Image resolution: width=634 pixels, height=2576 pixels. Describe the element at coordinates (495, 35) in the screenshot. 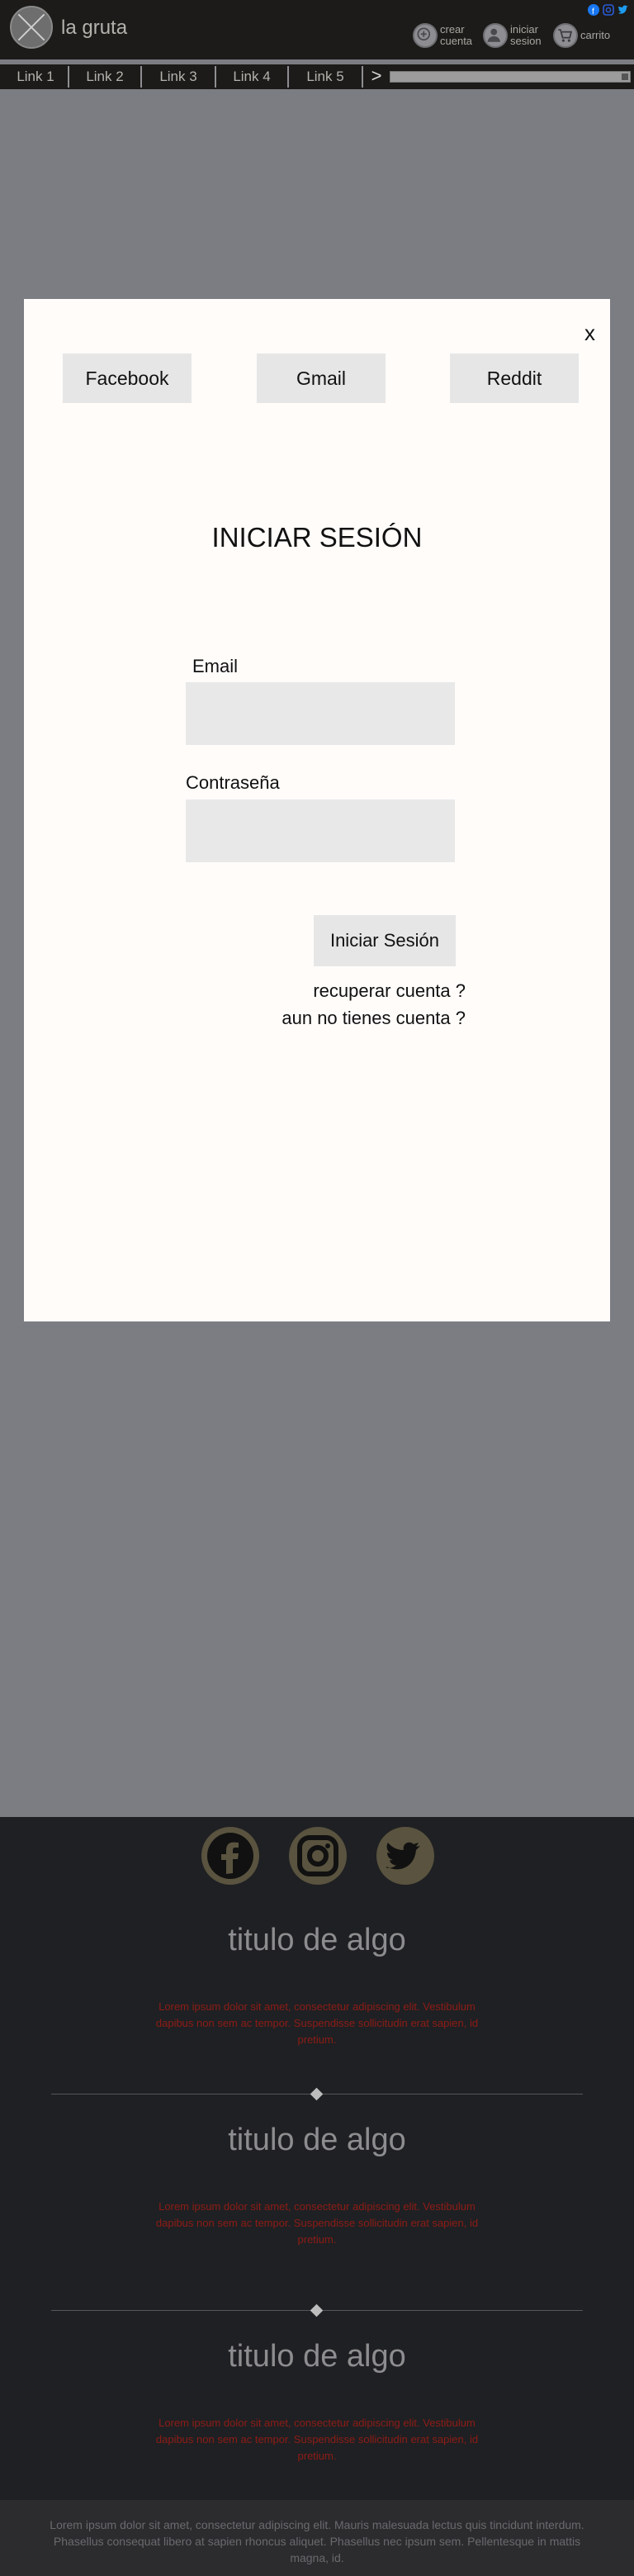

I see `user-icon` at that location.